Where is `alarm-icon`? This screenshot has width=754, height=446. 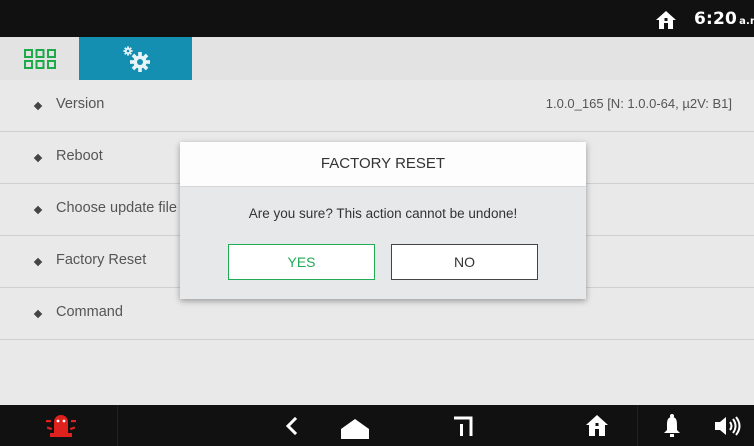
alarm-icon is located at coordinates (61, 426).